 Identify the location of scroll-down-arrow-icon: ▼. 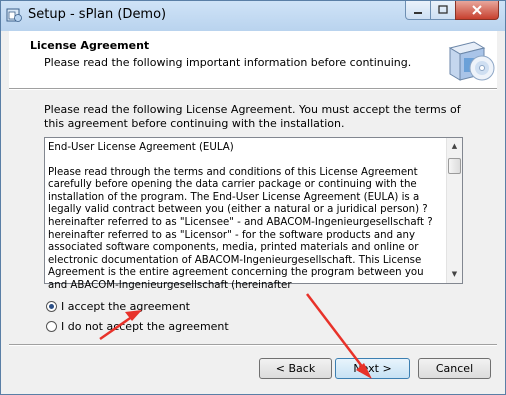
(454, 274).